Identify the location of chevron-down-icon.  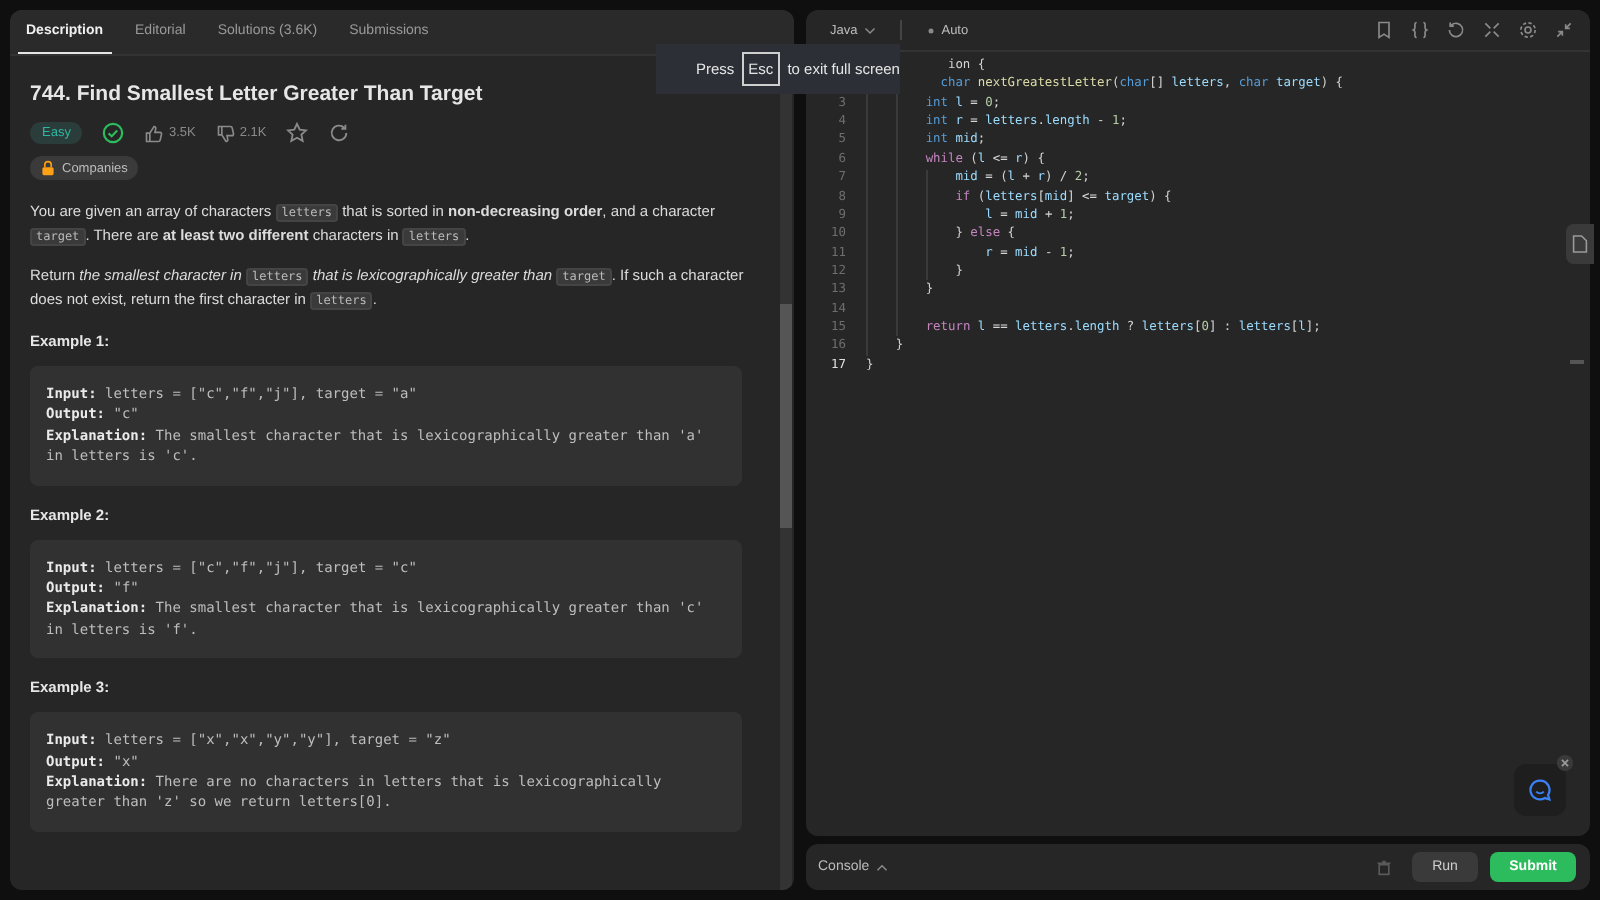
(869, 30).